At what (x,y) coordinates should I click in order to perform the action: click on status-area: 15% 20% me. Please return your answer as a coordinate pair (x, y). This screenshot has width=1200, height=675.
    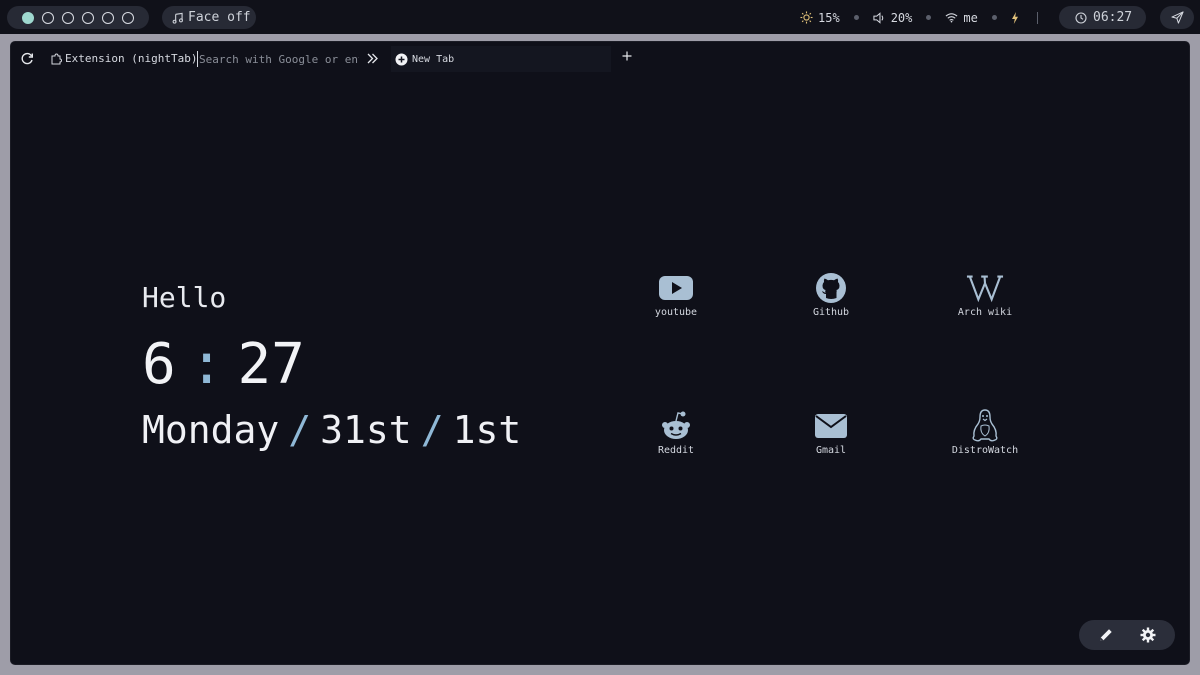
    Looking at the image, I should click on (921, 17).